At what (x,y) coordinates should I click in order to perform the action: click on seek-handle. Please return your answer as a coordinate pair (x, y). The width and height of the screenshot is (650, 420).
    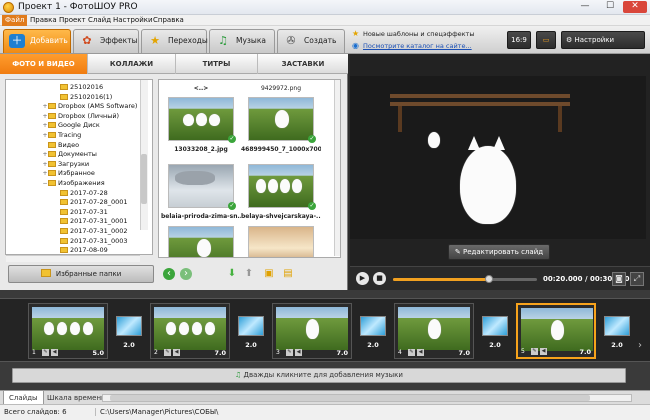
    Looking at the image, I should click on (489, 279).